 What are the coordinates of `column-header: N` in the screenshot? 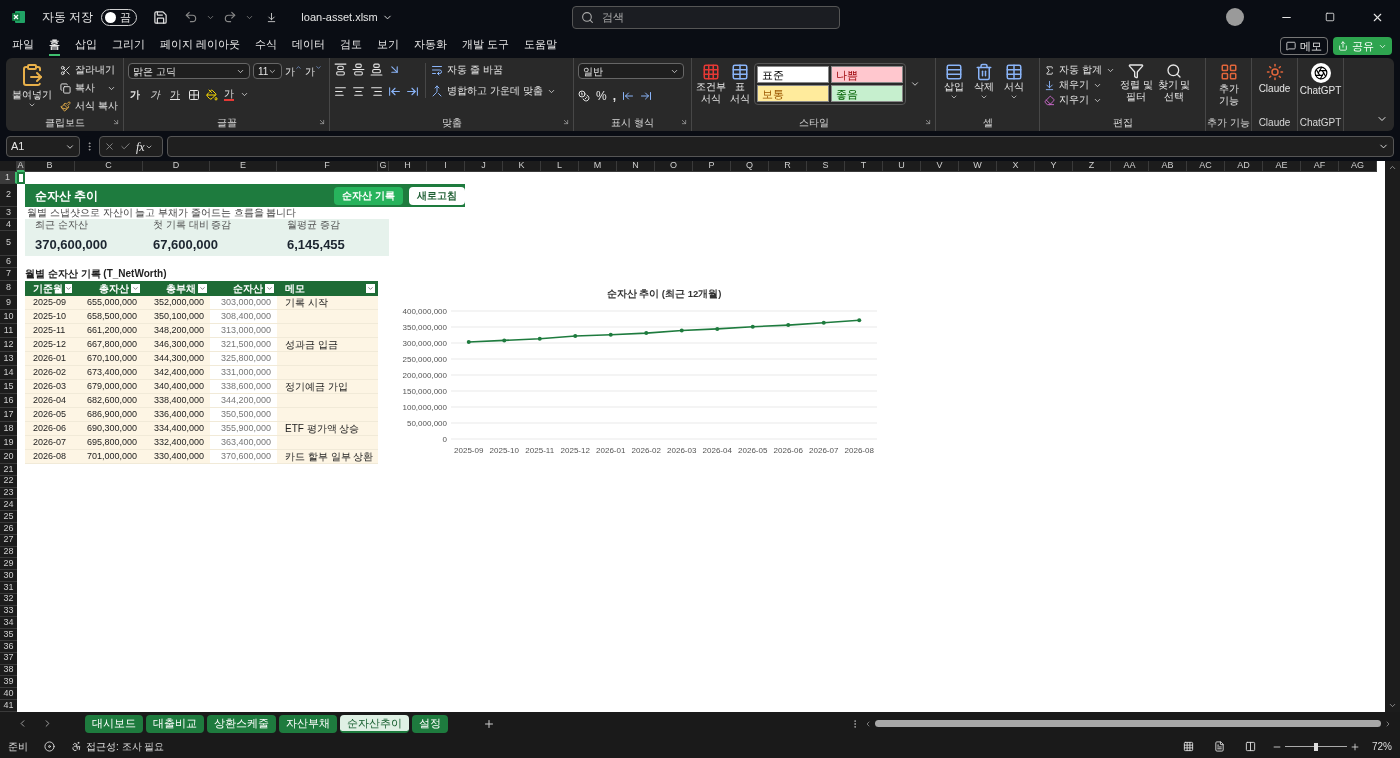 It's located at (636, 166).